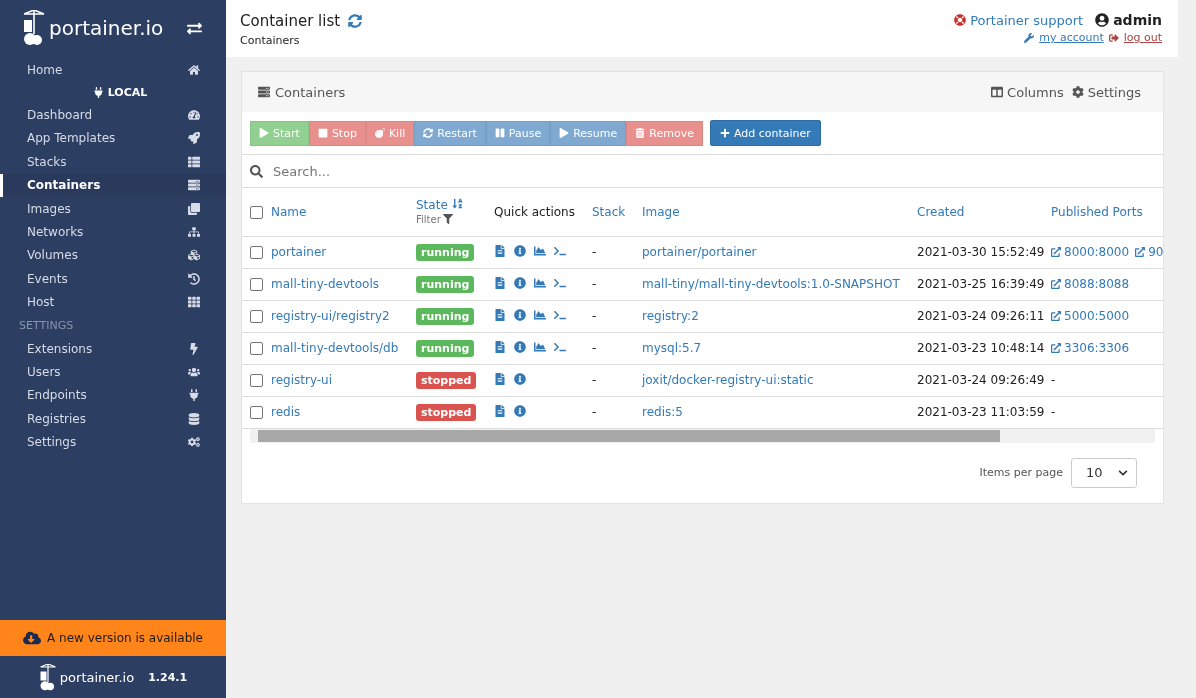 This screenshot has height=698, width=1196. What do you see at coordinates (446, 380) in the screenshot?
I see `status-badge: stopped` at bounding box center [446, 380].